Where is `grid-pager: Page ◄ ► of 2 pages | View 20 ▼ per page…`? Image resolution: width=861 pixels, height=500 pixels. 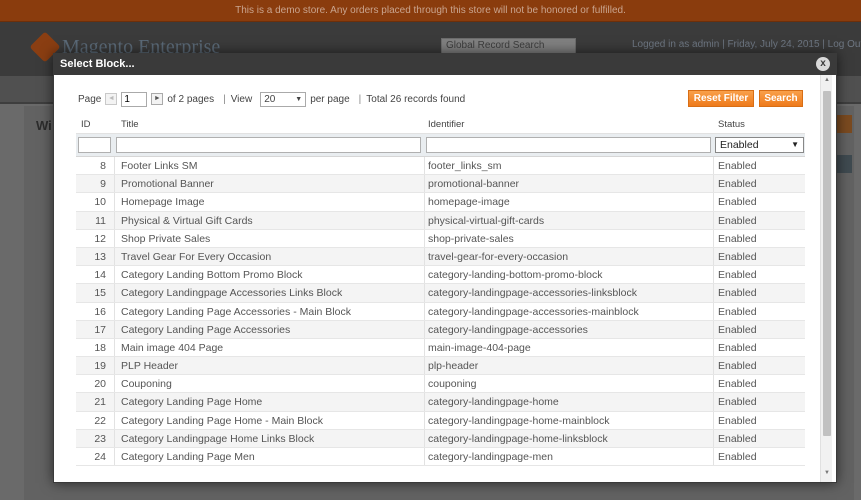 grid-pager: Page ◄ ► of 2 pages | View 20 ▼ per page… is located at coordinates (273, 99).